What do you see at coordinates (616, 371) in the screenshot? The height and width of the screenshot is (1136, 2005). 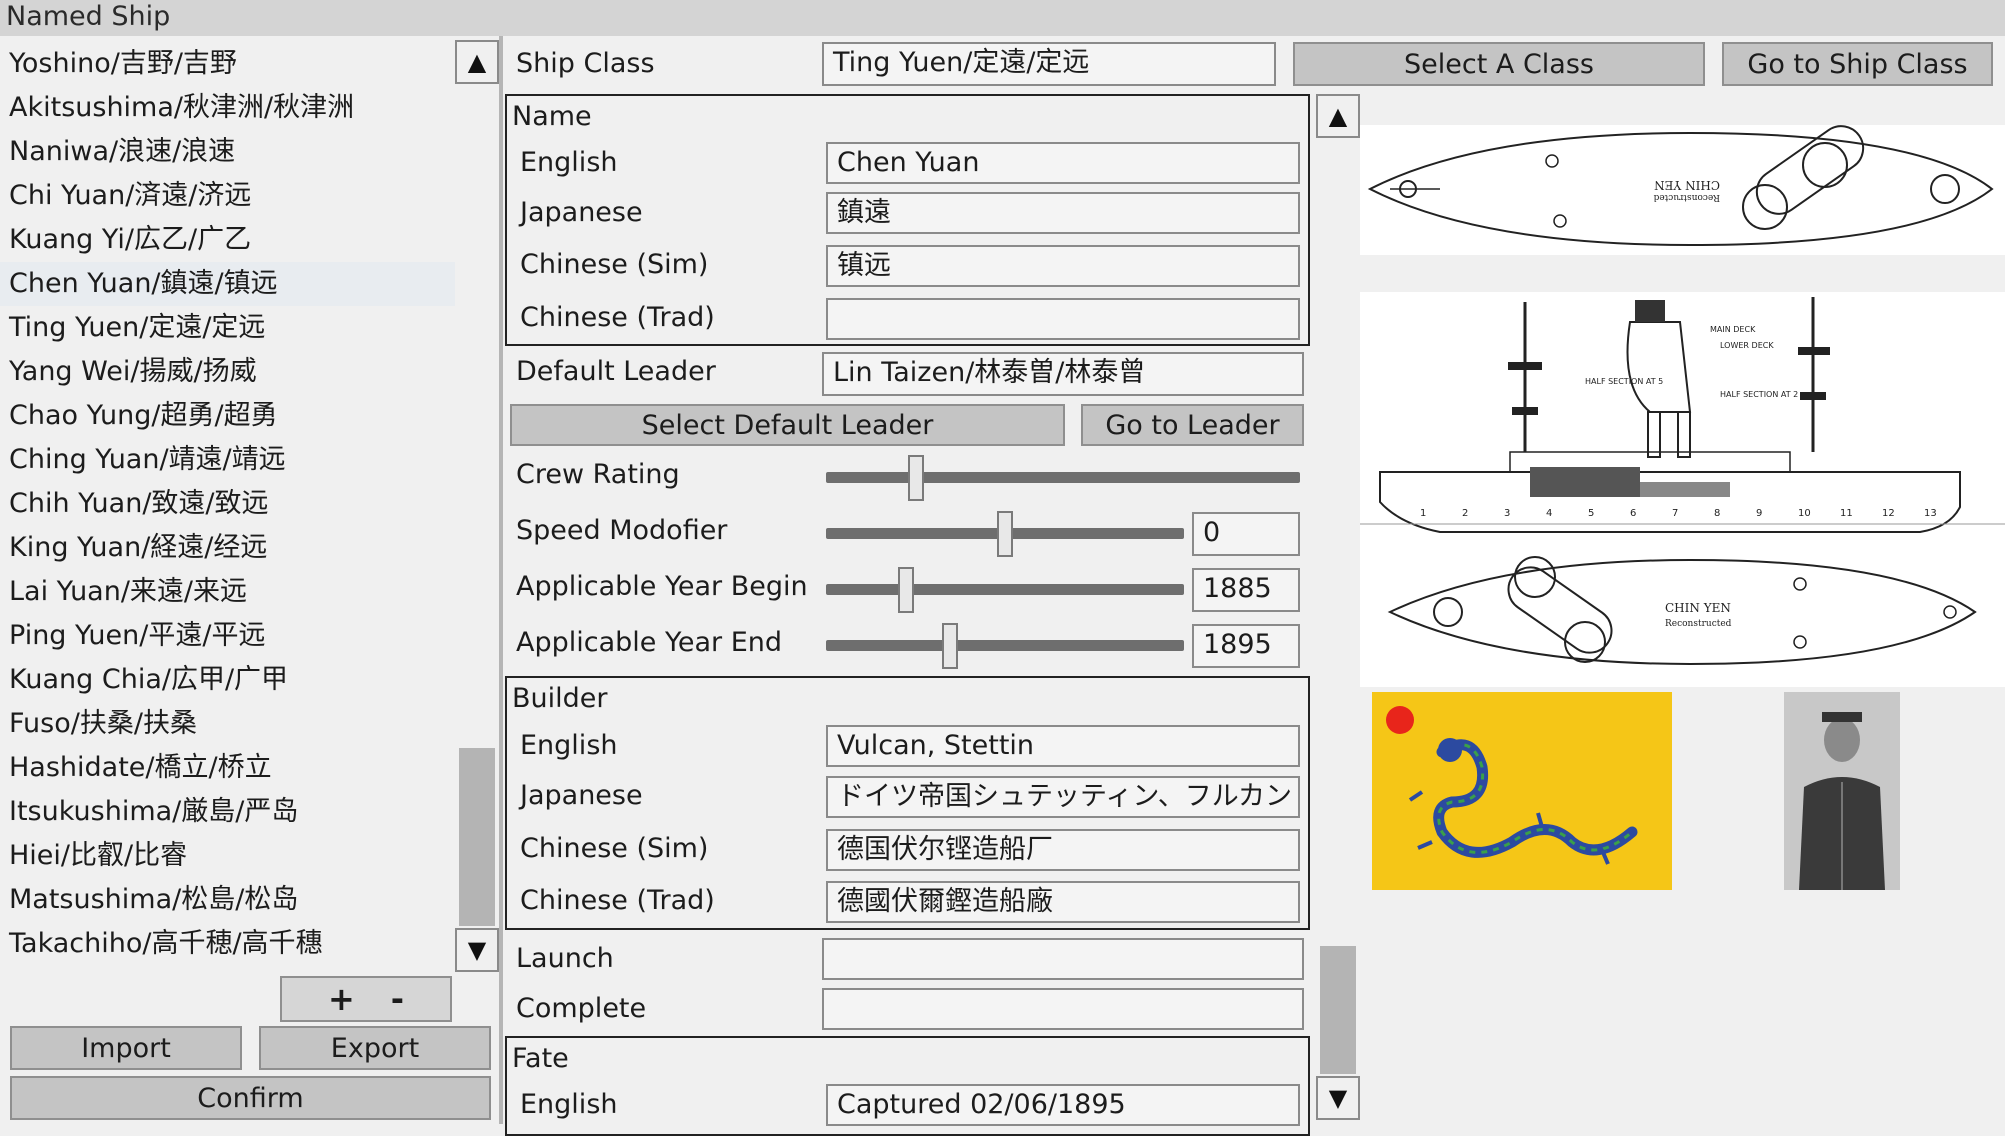 I see `default-leader-label: Default Leader` at bounding box center [616, 371].